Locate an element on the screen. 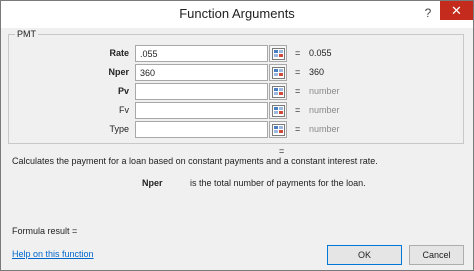  arg-row-fv: Fv = number is located at coordinates (237, 111).